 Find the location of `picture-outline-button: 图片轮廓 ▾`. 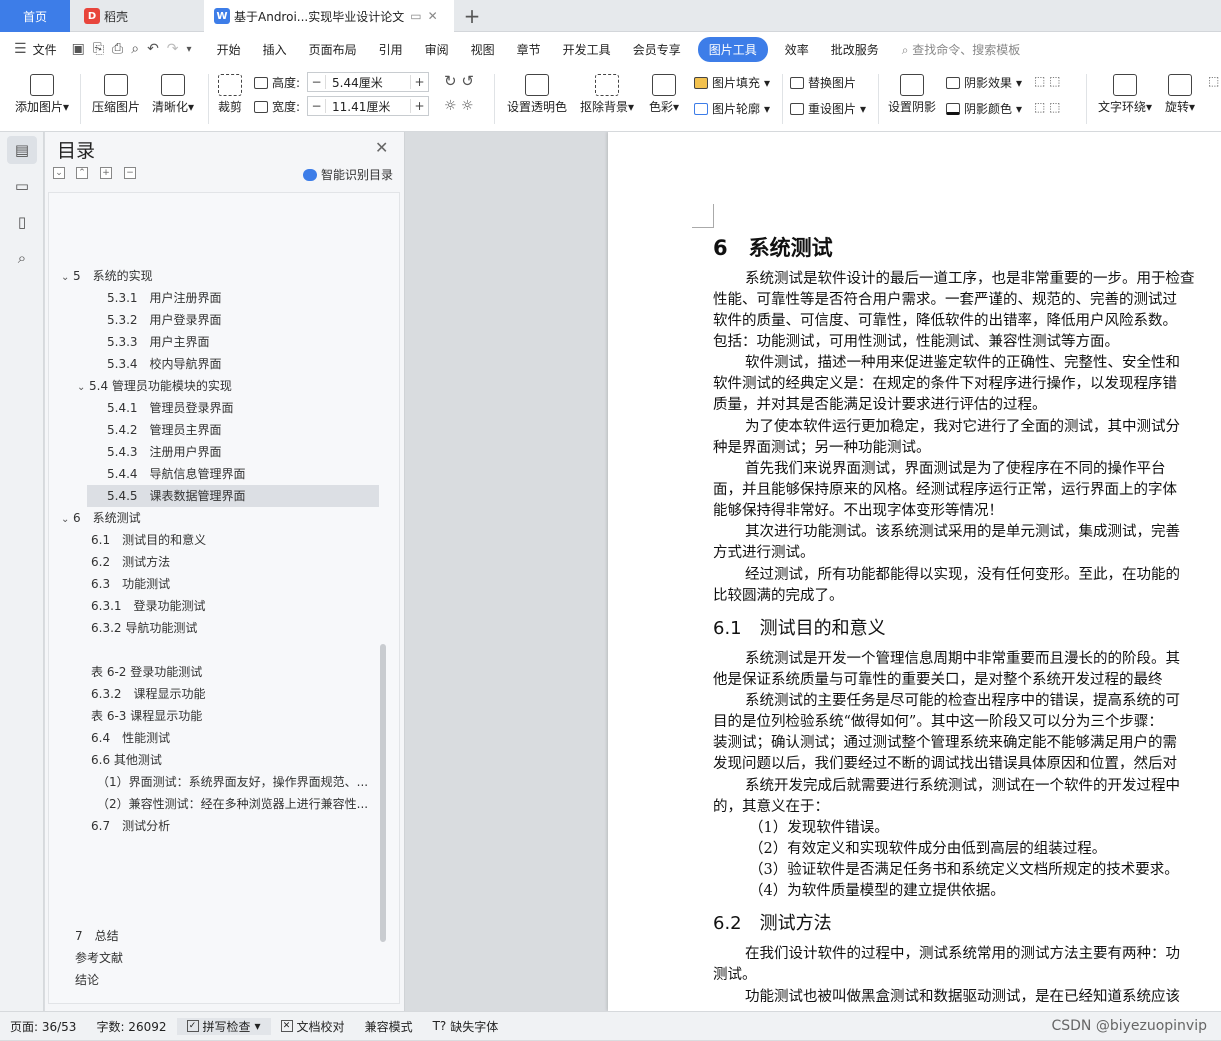

picture-outline-button: 图片轮廓 ▾ is located at coordinates (732, 108).